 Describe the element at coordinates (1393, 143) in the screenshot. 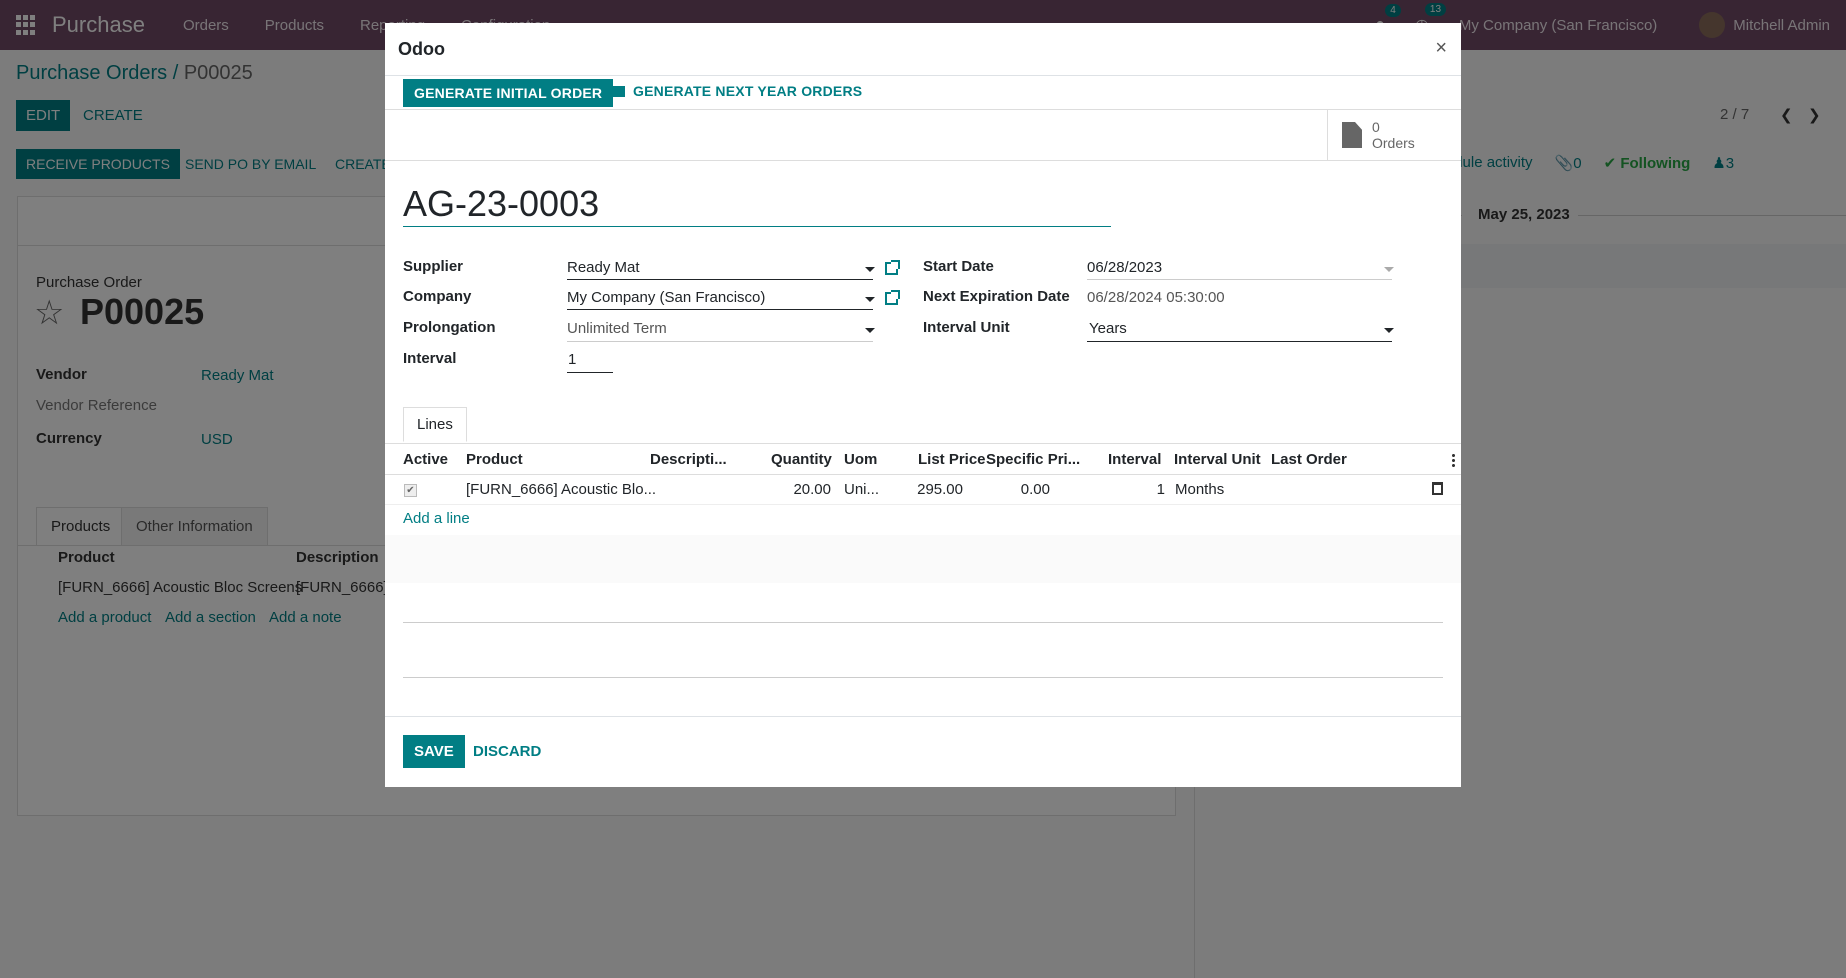

I see `orders-label: Orders` at that location.